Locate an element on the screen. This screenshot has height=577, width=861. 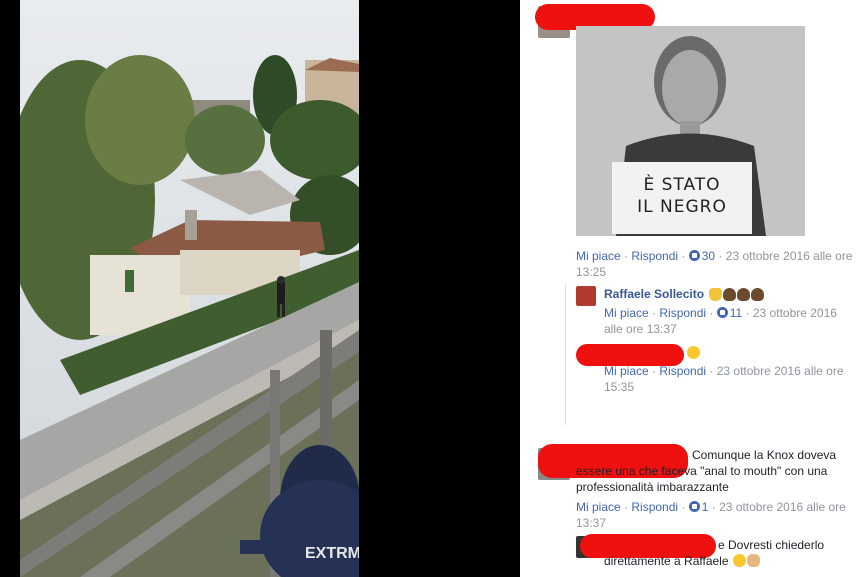
clapping-hands-emoji is located at coordinates (715, 294).